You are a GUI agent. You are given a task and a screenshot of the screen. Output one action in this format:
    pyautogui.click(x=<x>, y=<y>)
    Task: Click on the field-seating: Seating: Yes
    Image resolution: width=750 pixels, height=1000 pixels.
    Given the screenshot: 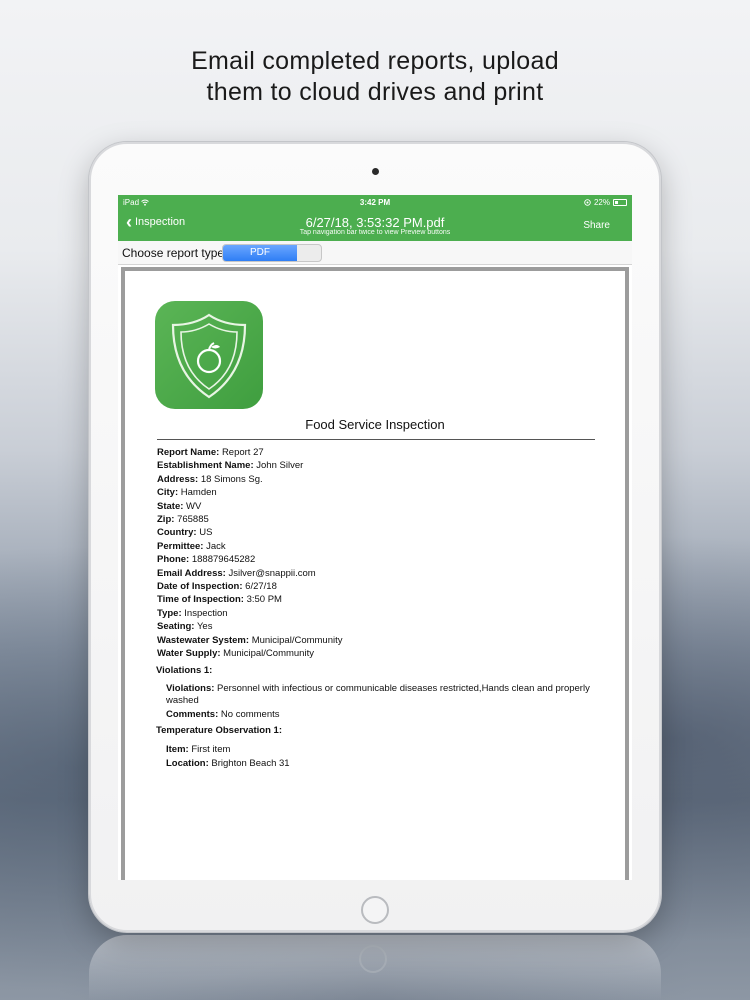 What is the action you would take?
    pyautogui.click(x=185, y=627)
    